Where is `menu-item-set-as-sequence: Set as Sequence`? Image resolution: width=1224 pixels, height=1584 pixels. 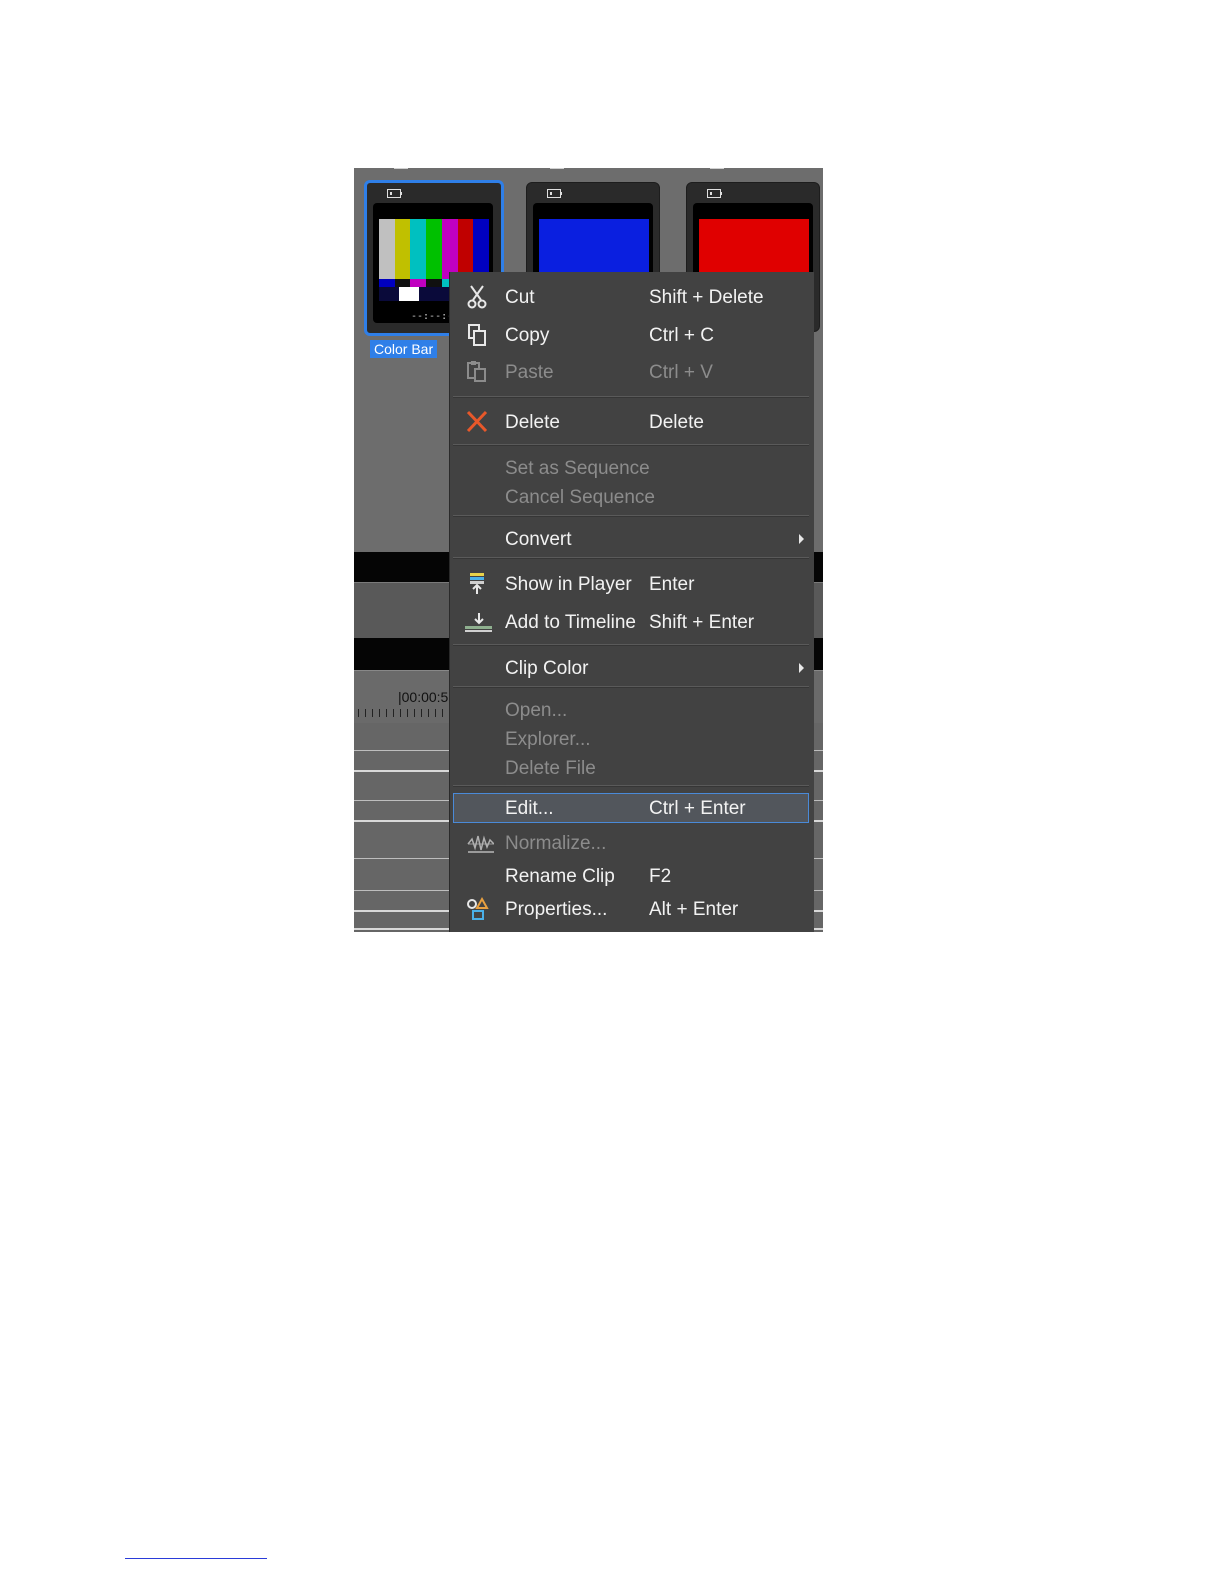
menu-item-set-as-sequence: Set as Sequence is located at coordinates (632, 468).